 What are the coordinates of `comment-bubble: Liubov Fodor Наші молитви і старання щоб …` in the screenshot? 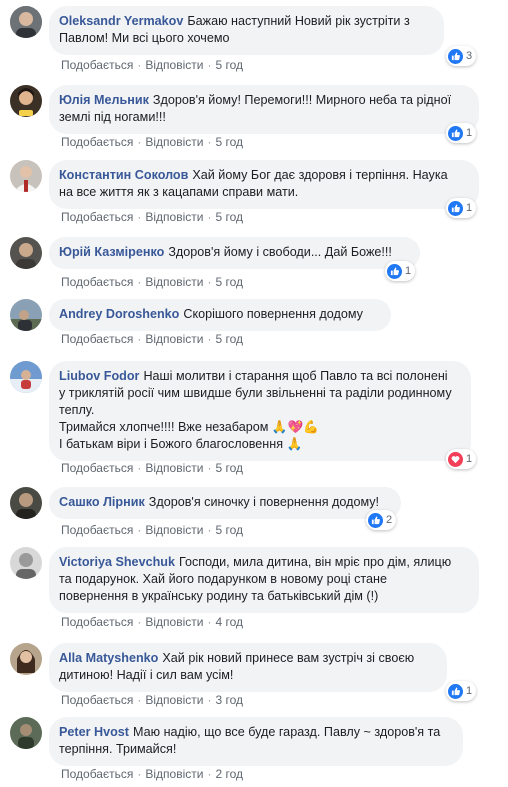 It's located at (260, 411).